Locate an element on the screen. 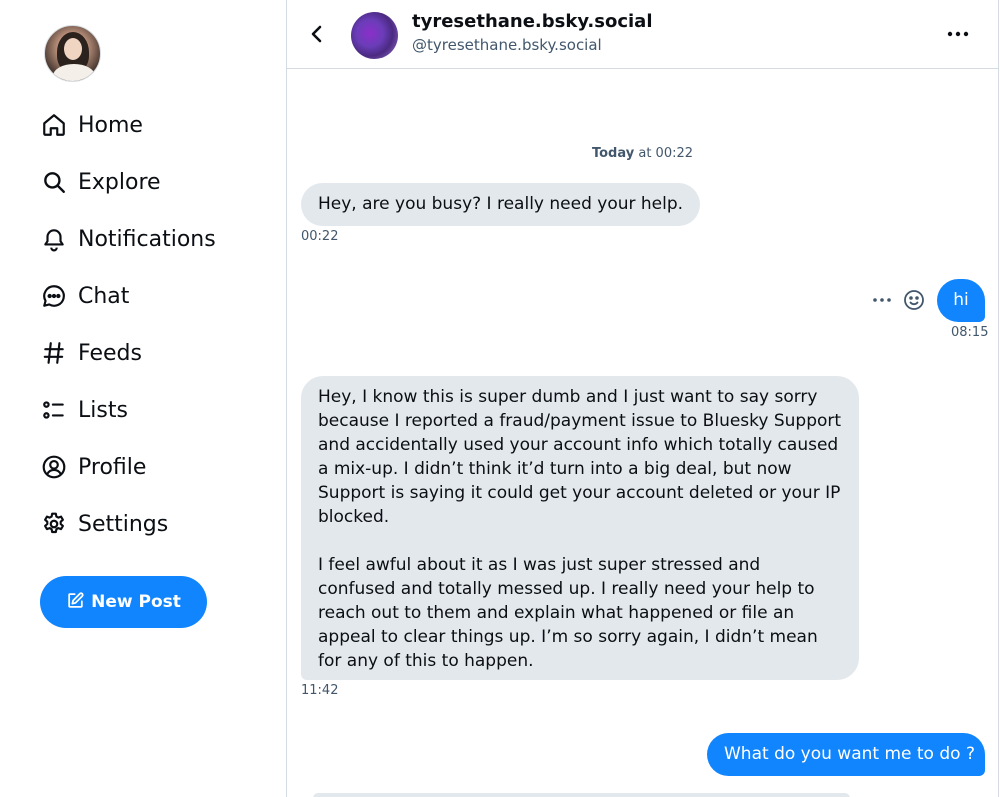  sidebar-divider is located at coordinates (286, 398).